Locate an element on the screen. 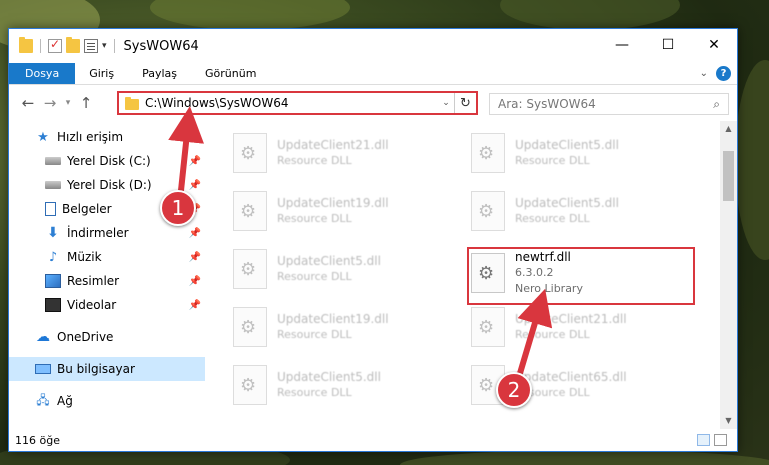 The width and height of the screenshot is (769, 465). details-view-icon is located at coordinates (703, 440).